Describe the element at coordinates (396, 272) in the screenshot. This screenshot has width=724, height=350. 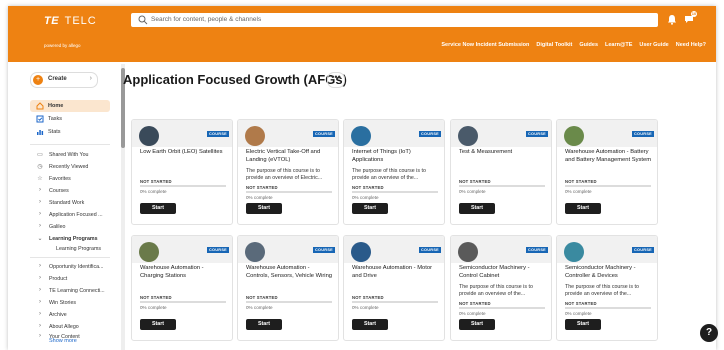
I see `course-title: Warehouse Automation - Motor and Drive` at that location.